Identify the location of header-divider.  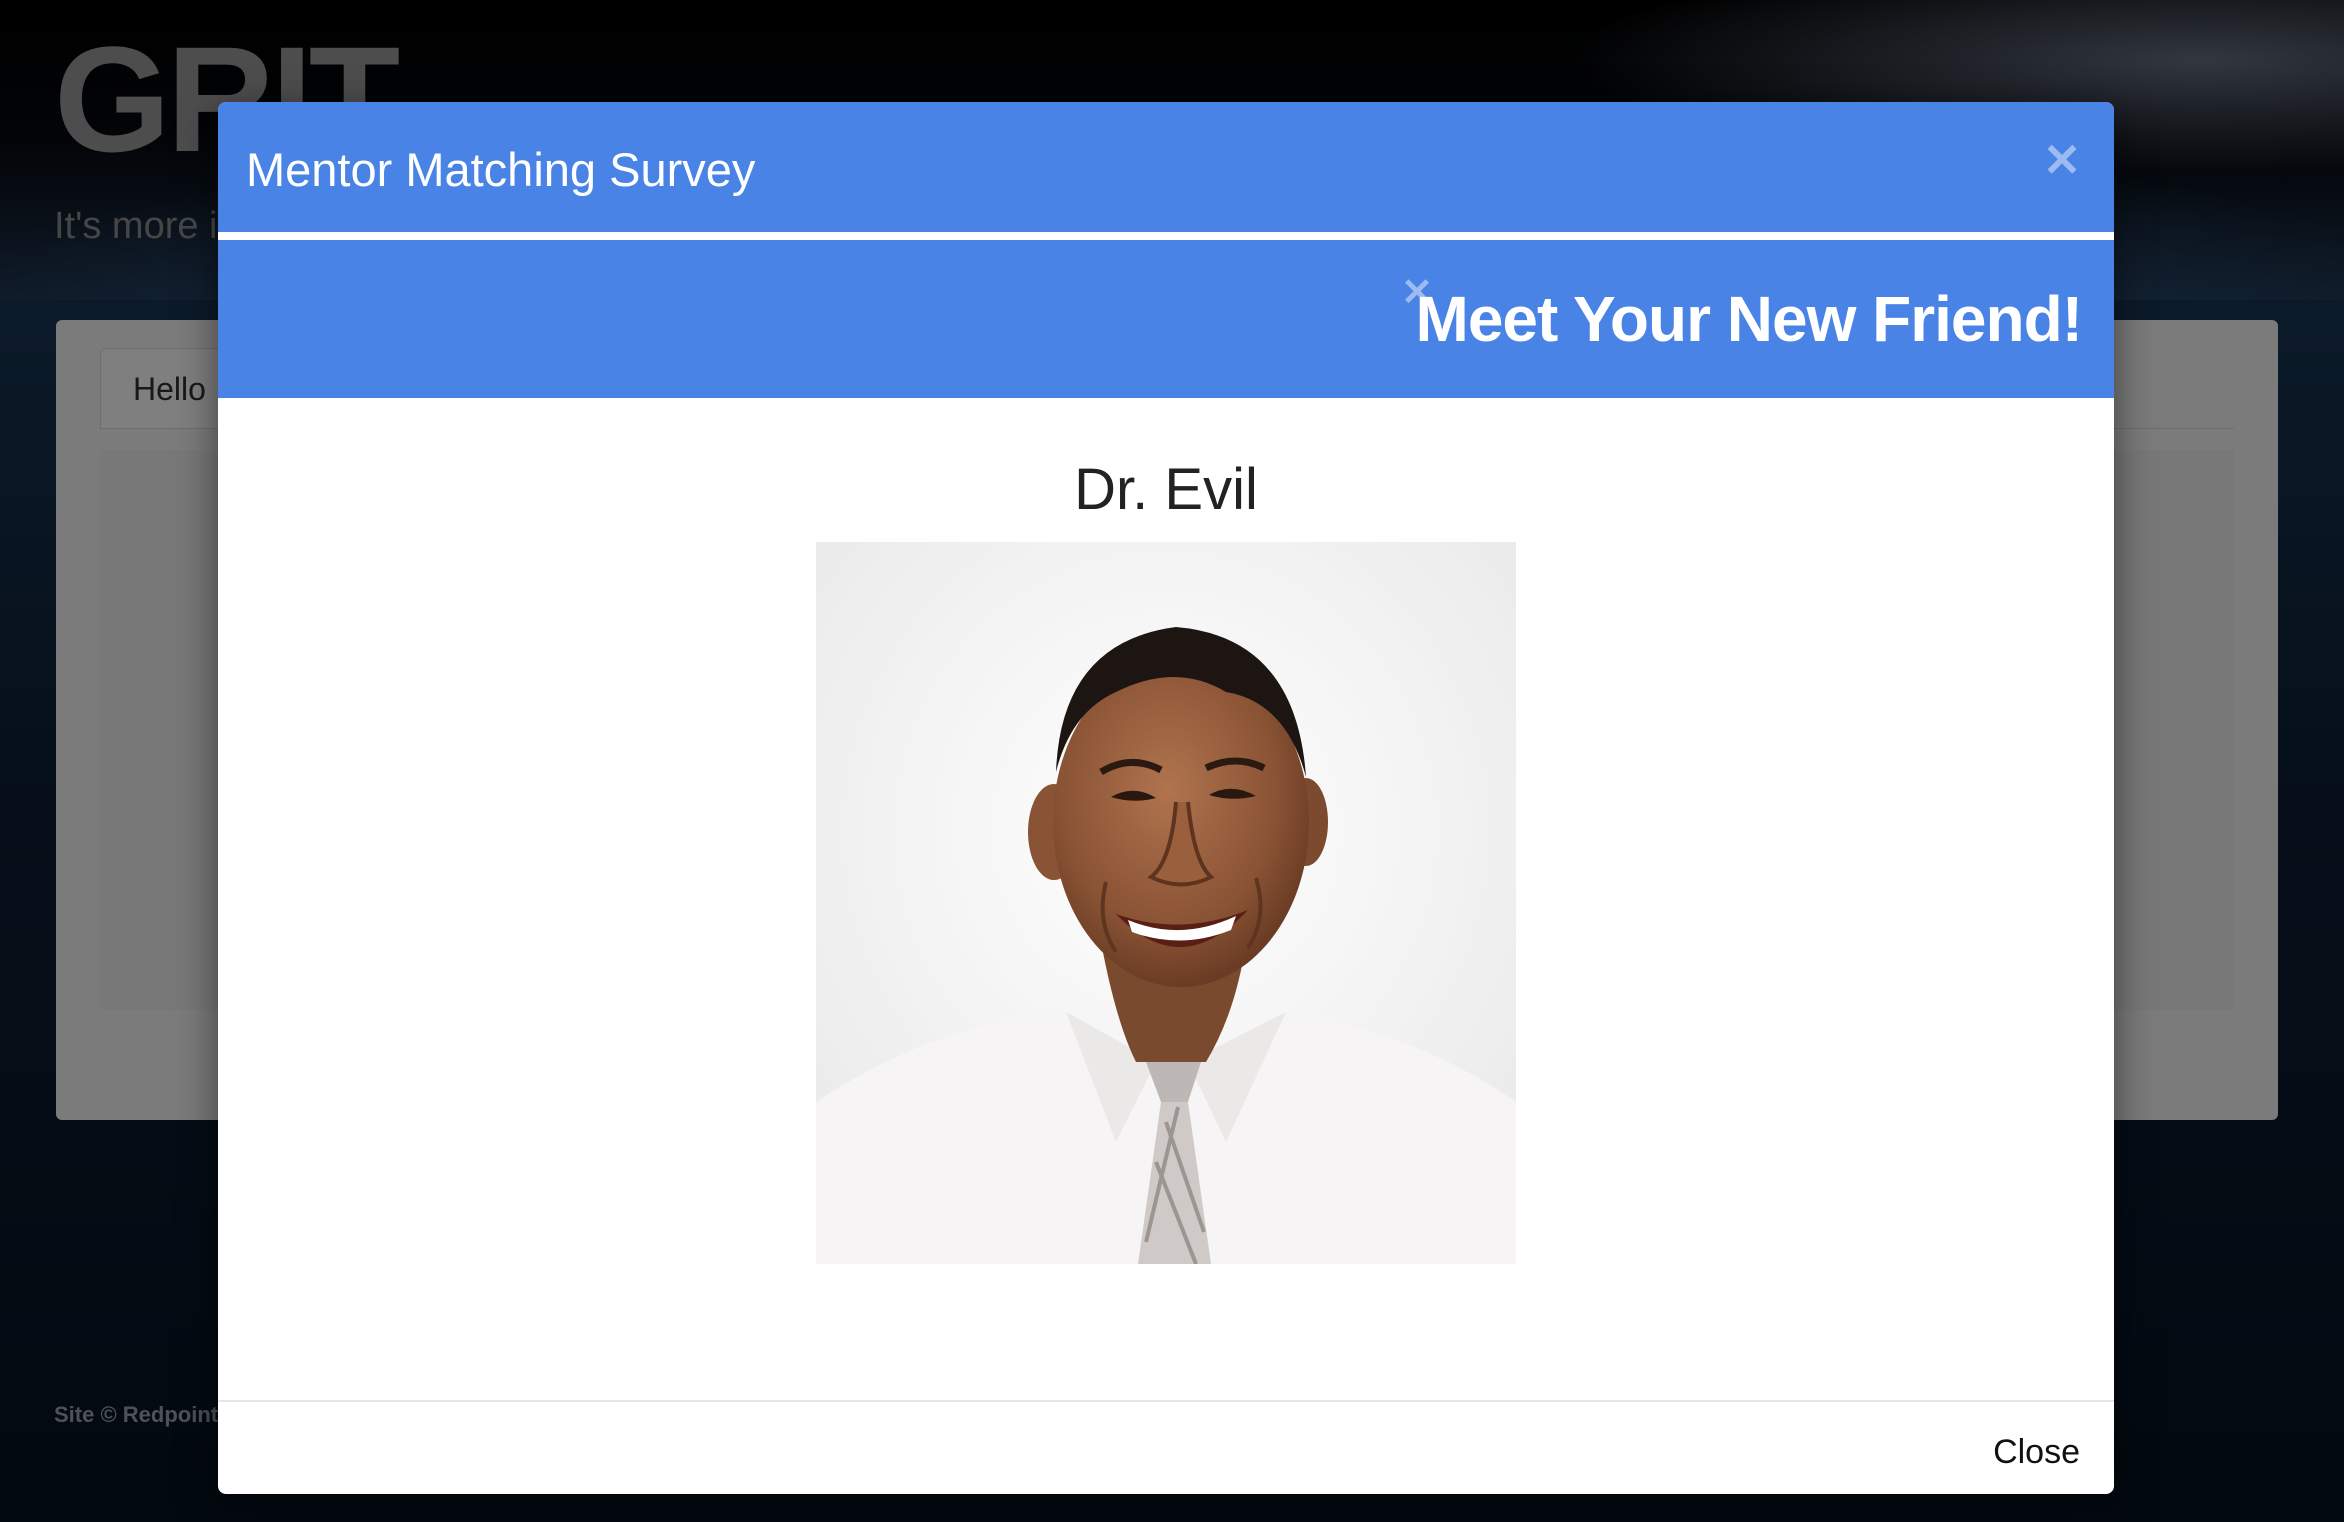
(1166, 235).